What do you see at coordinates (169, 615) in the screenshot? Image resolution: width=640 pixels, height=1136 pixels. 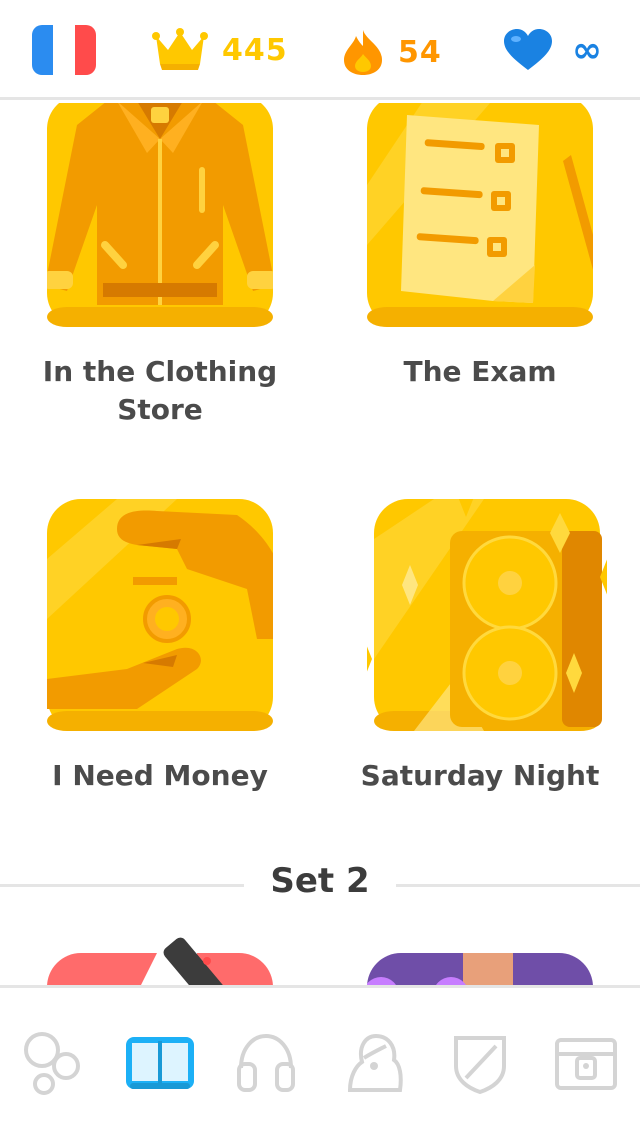 I see `money-hands-icon` at bounding box center [169, 615].